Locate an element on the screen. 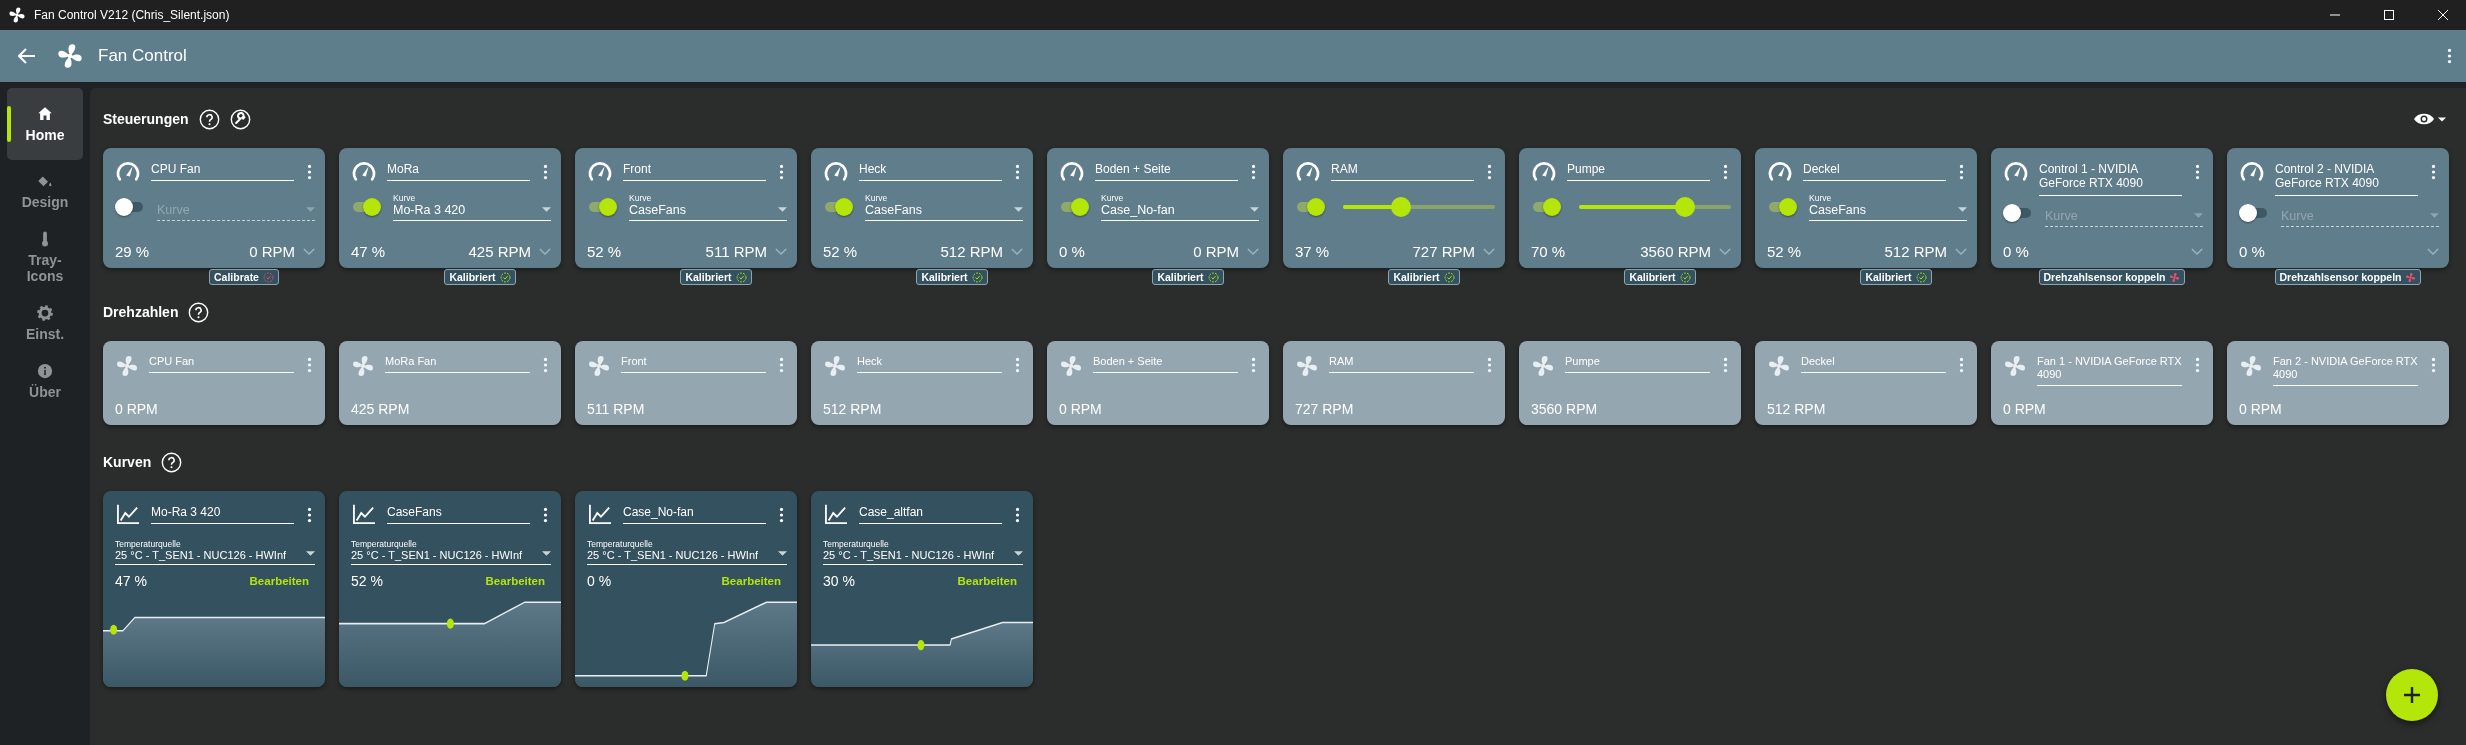 This screenshot has width=2466, height=745. curve-dropdown: Kurve Mo-Ra 3 420 is located at coordinates (472, 207).